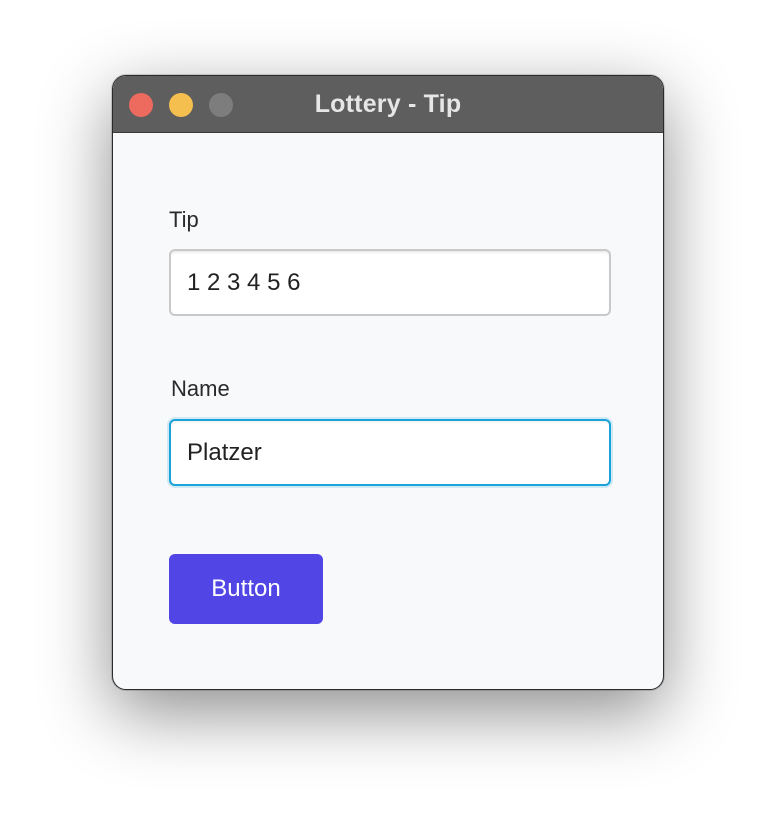 The width and height of the screenshot is (776, 838). What do you see at coordinates (200, 388) in the screenshot?
I see `name-label: Name` at bounding box center [200, 388].